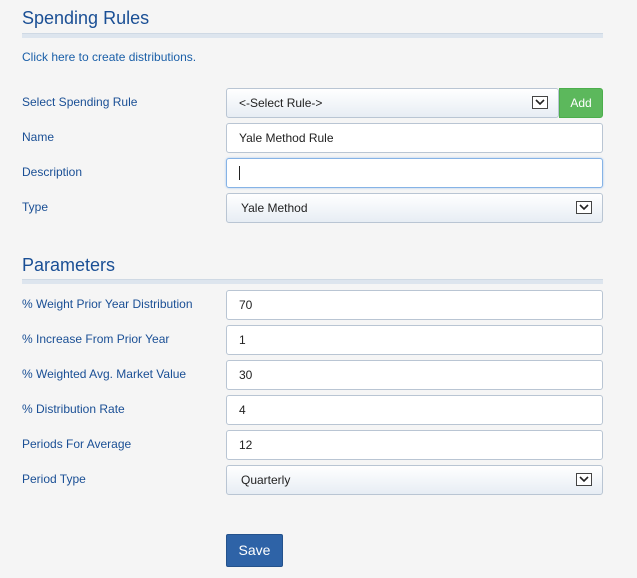  Describe the element at coordinates (77, 444) in the screenshot. I see `periods-for-average-label: Periods For Average` at that location.